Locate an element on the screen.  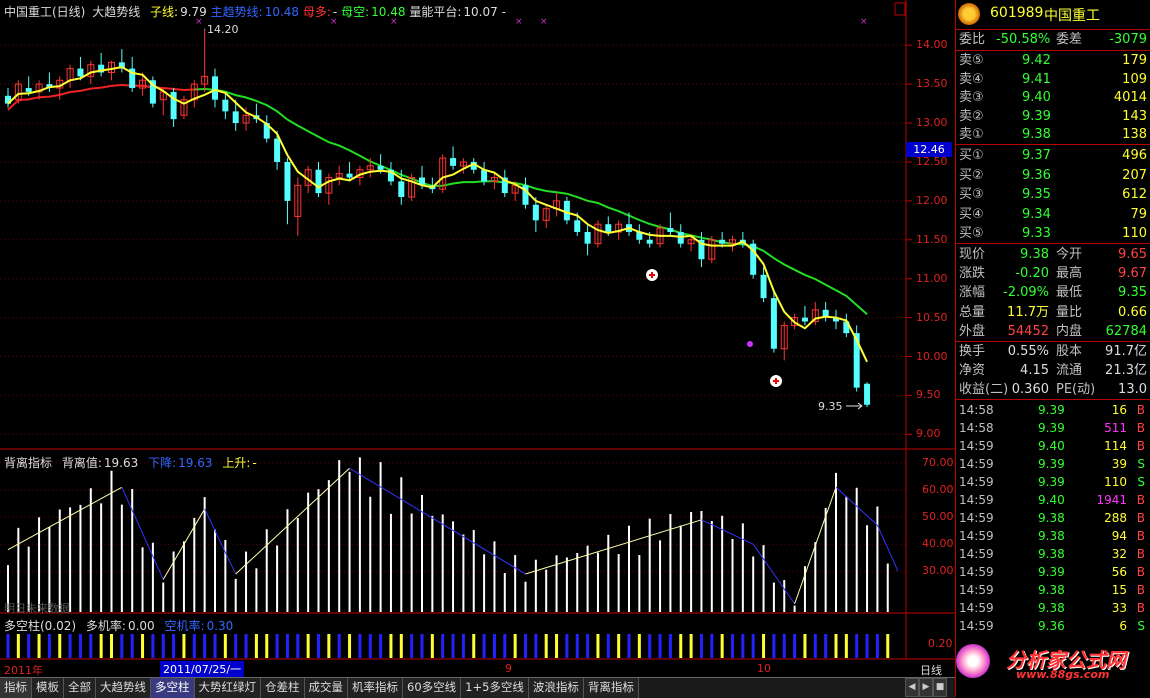
tab-2: 全部 is located at coordinates (80, 688).